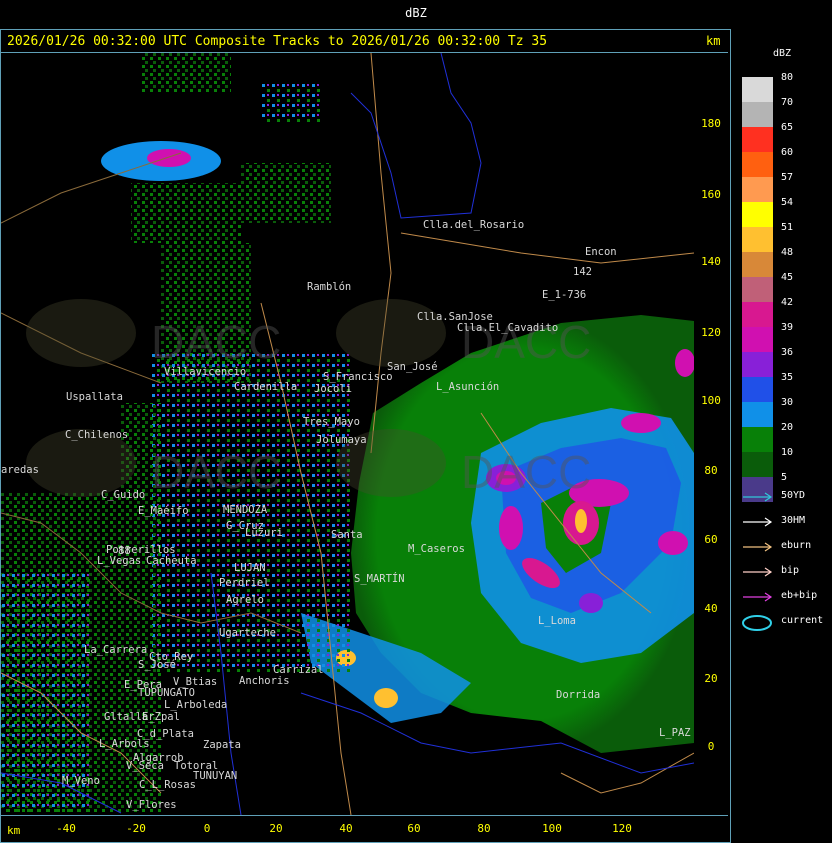 The width and height of the screenshot is (832, 843). Describe the element at coordinates (81, 781) in the screenshot. I see `place-label: M_Veno` at that location.